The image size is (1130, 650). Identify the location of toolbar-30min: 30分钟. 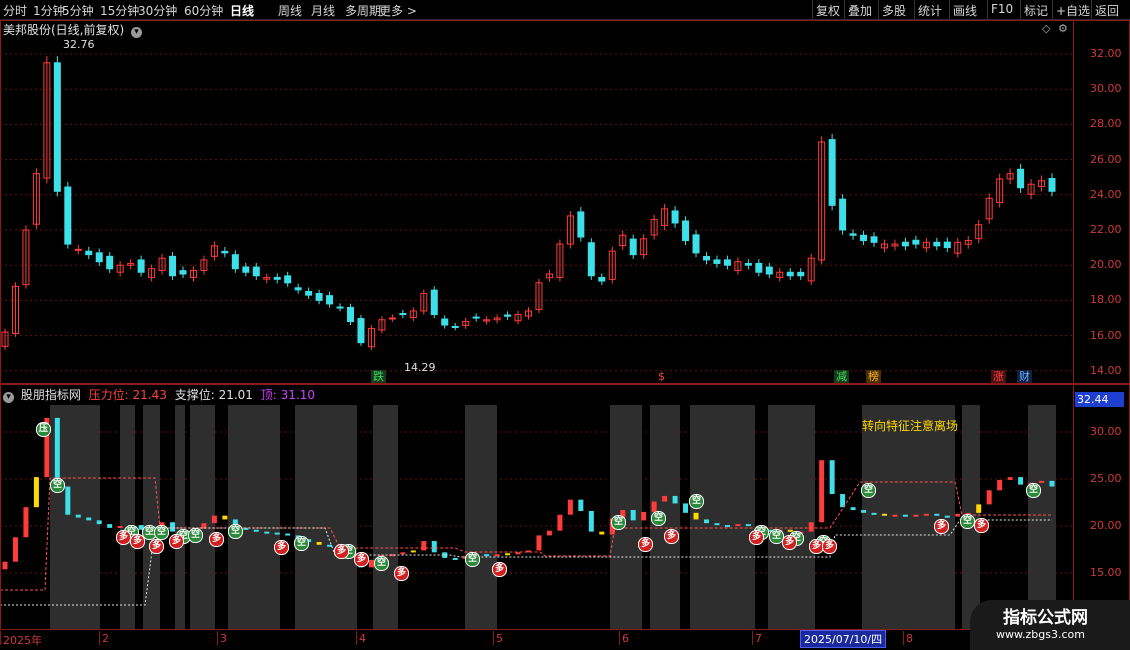
(157, 10).